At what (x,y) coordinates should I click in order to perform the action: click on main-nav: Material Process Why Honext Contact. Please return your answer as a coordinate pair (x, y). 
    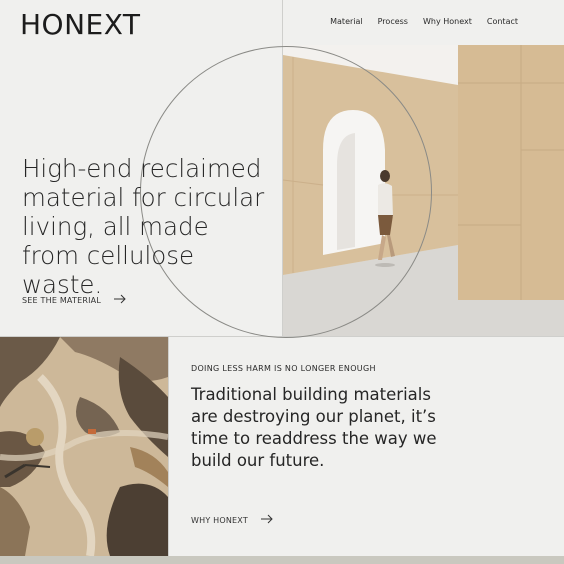
    Looking at the image, I should click on (424, 21).